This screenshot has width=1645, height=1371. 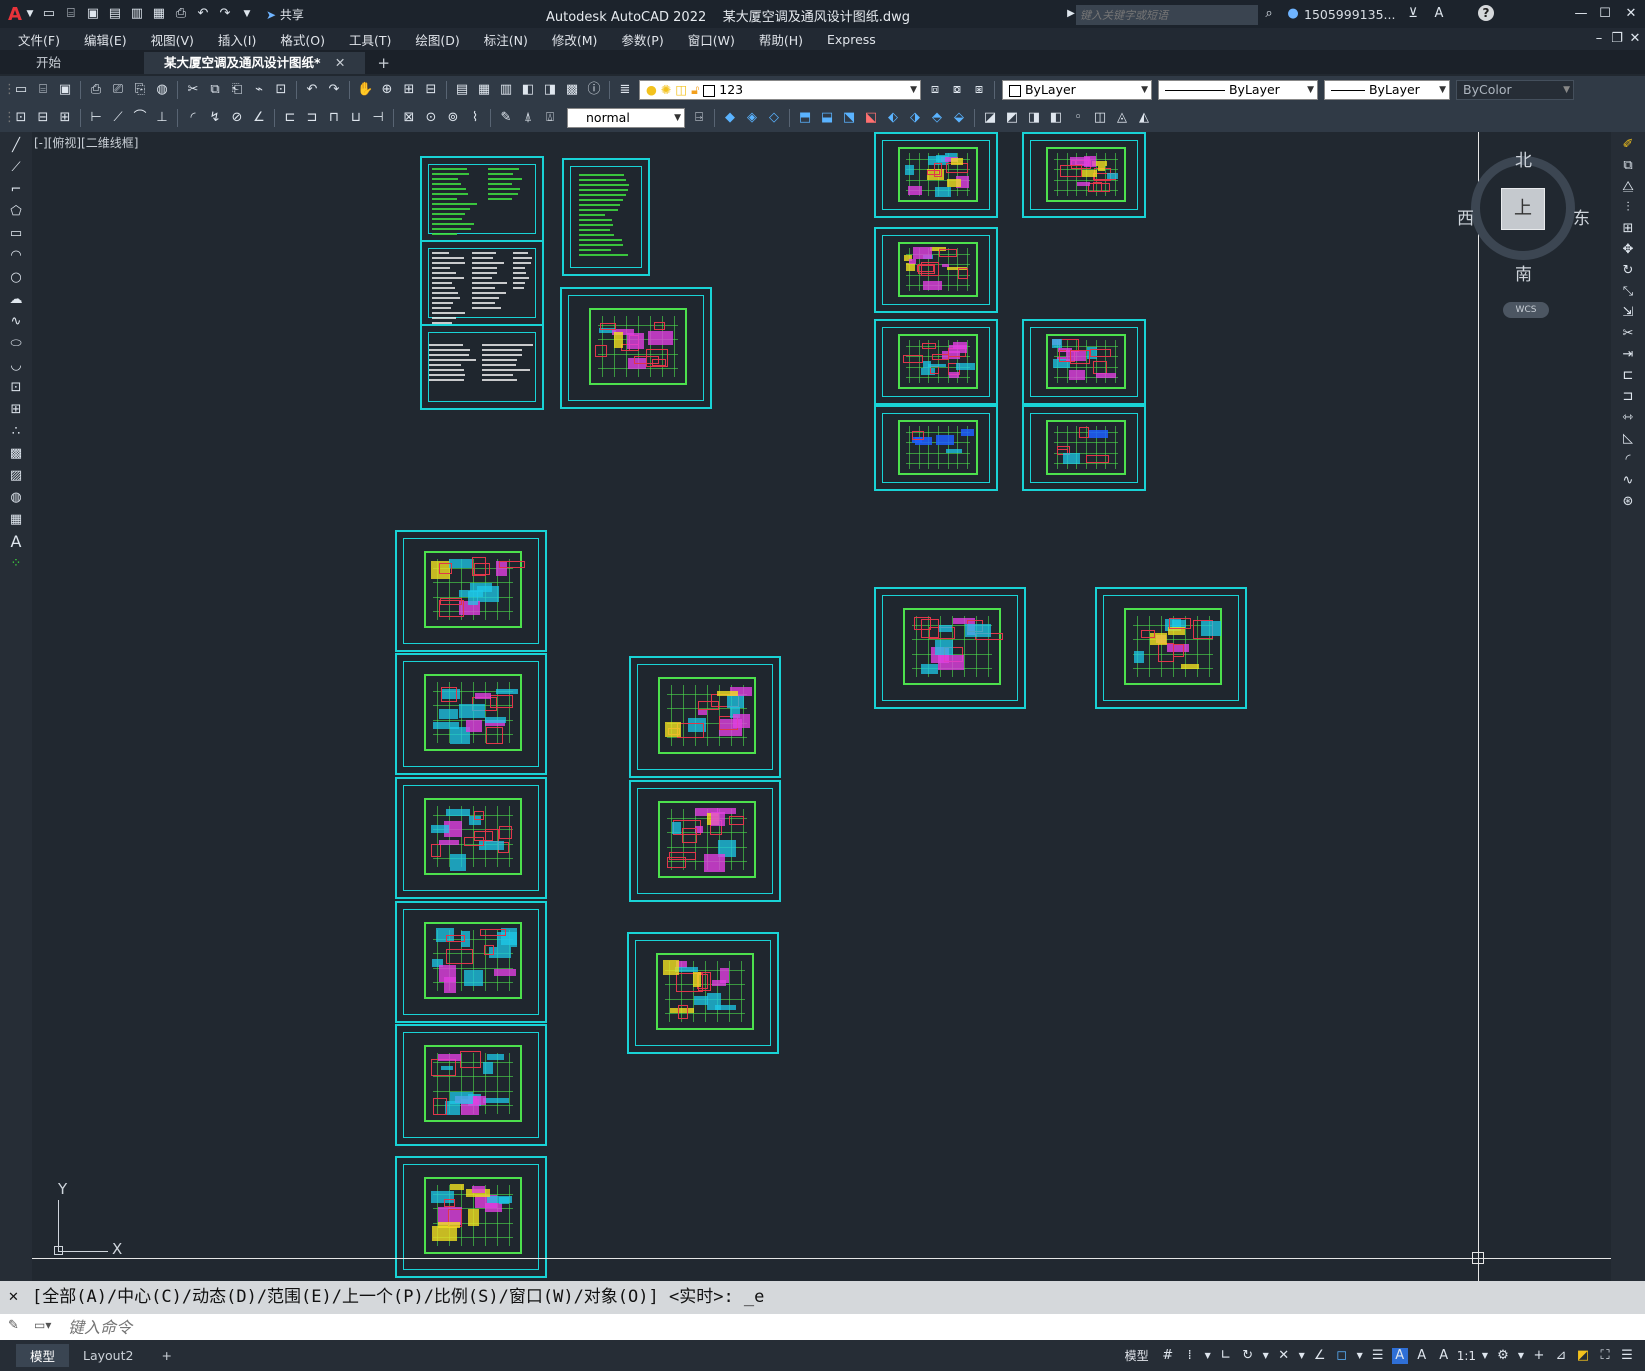 What do you see at coordinates (1056, 118) in the screenshot?
I see `face-delete-icon: ◧` at bounding box center [1056, 118].